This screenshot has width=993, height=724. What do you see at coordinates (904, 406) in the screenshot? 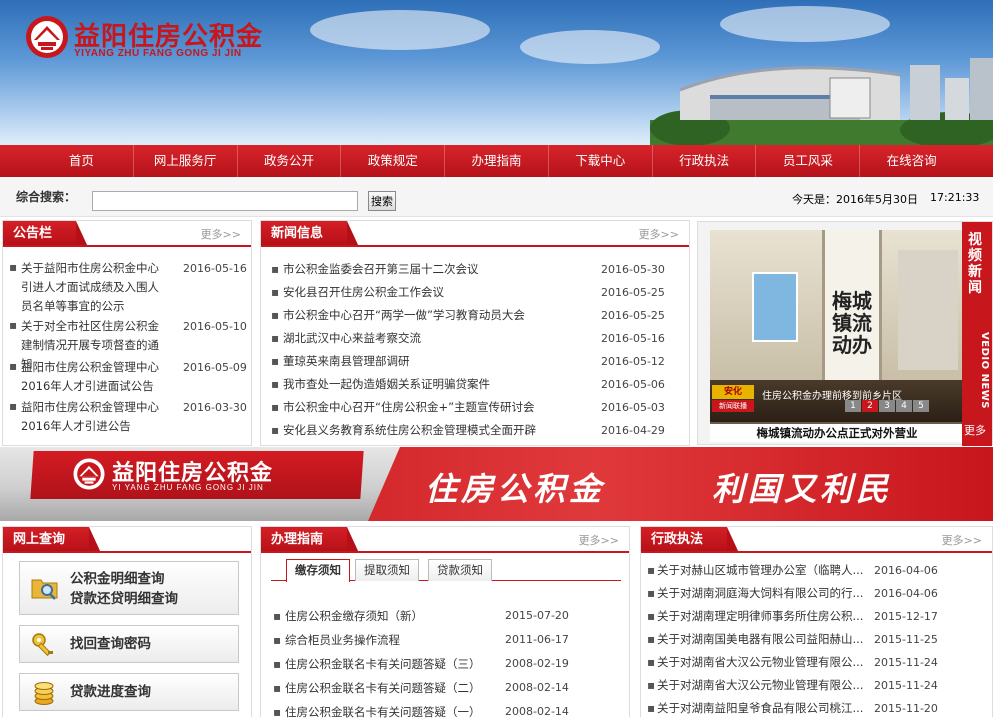
I see `video-page-button: 4` at bounding box center [904, 406].